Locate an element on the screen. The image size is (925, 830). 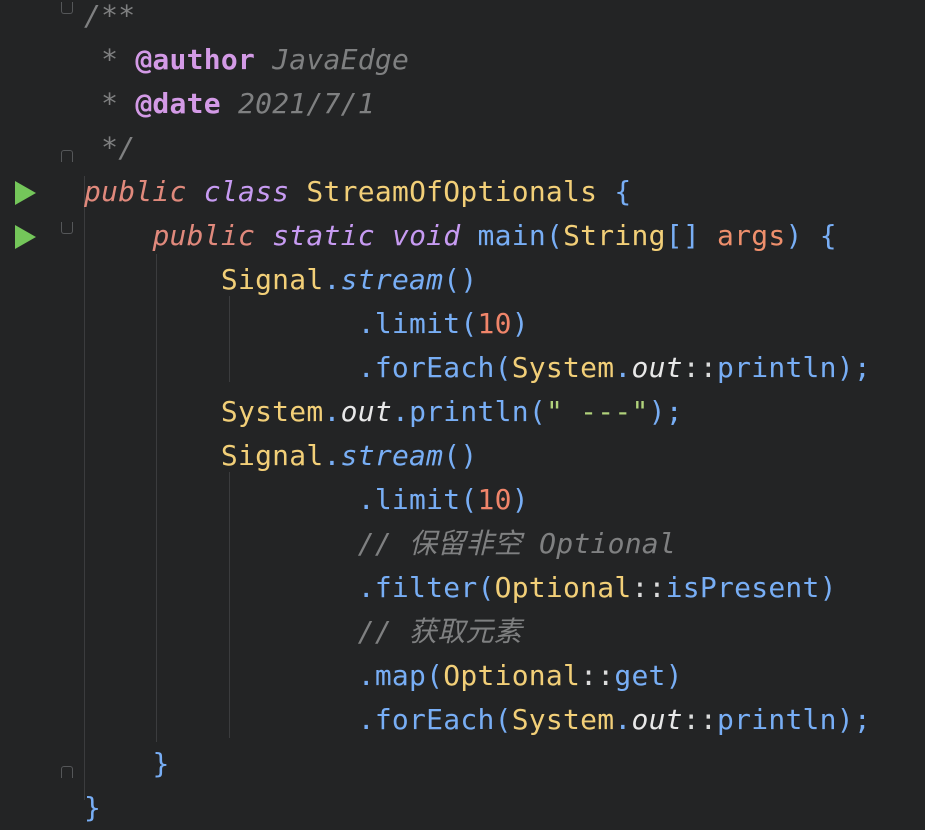
code-line: System.out.println(" ---"); is located at coordinates (462, 412).